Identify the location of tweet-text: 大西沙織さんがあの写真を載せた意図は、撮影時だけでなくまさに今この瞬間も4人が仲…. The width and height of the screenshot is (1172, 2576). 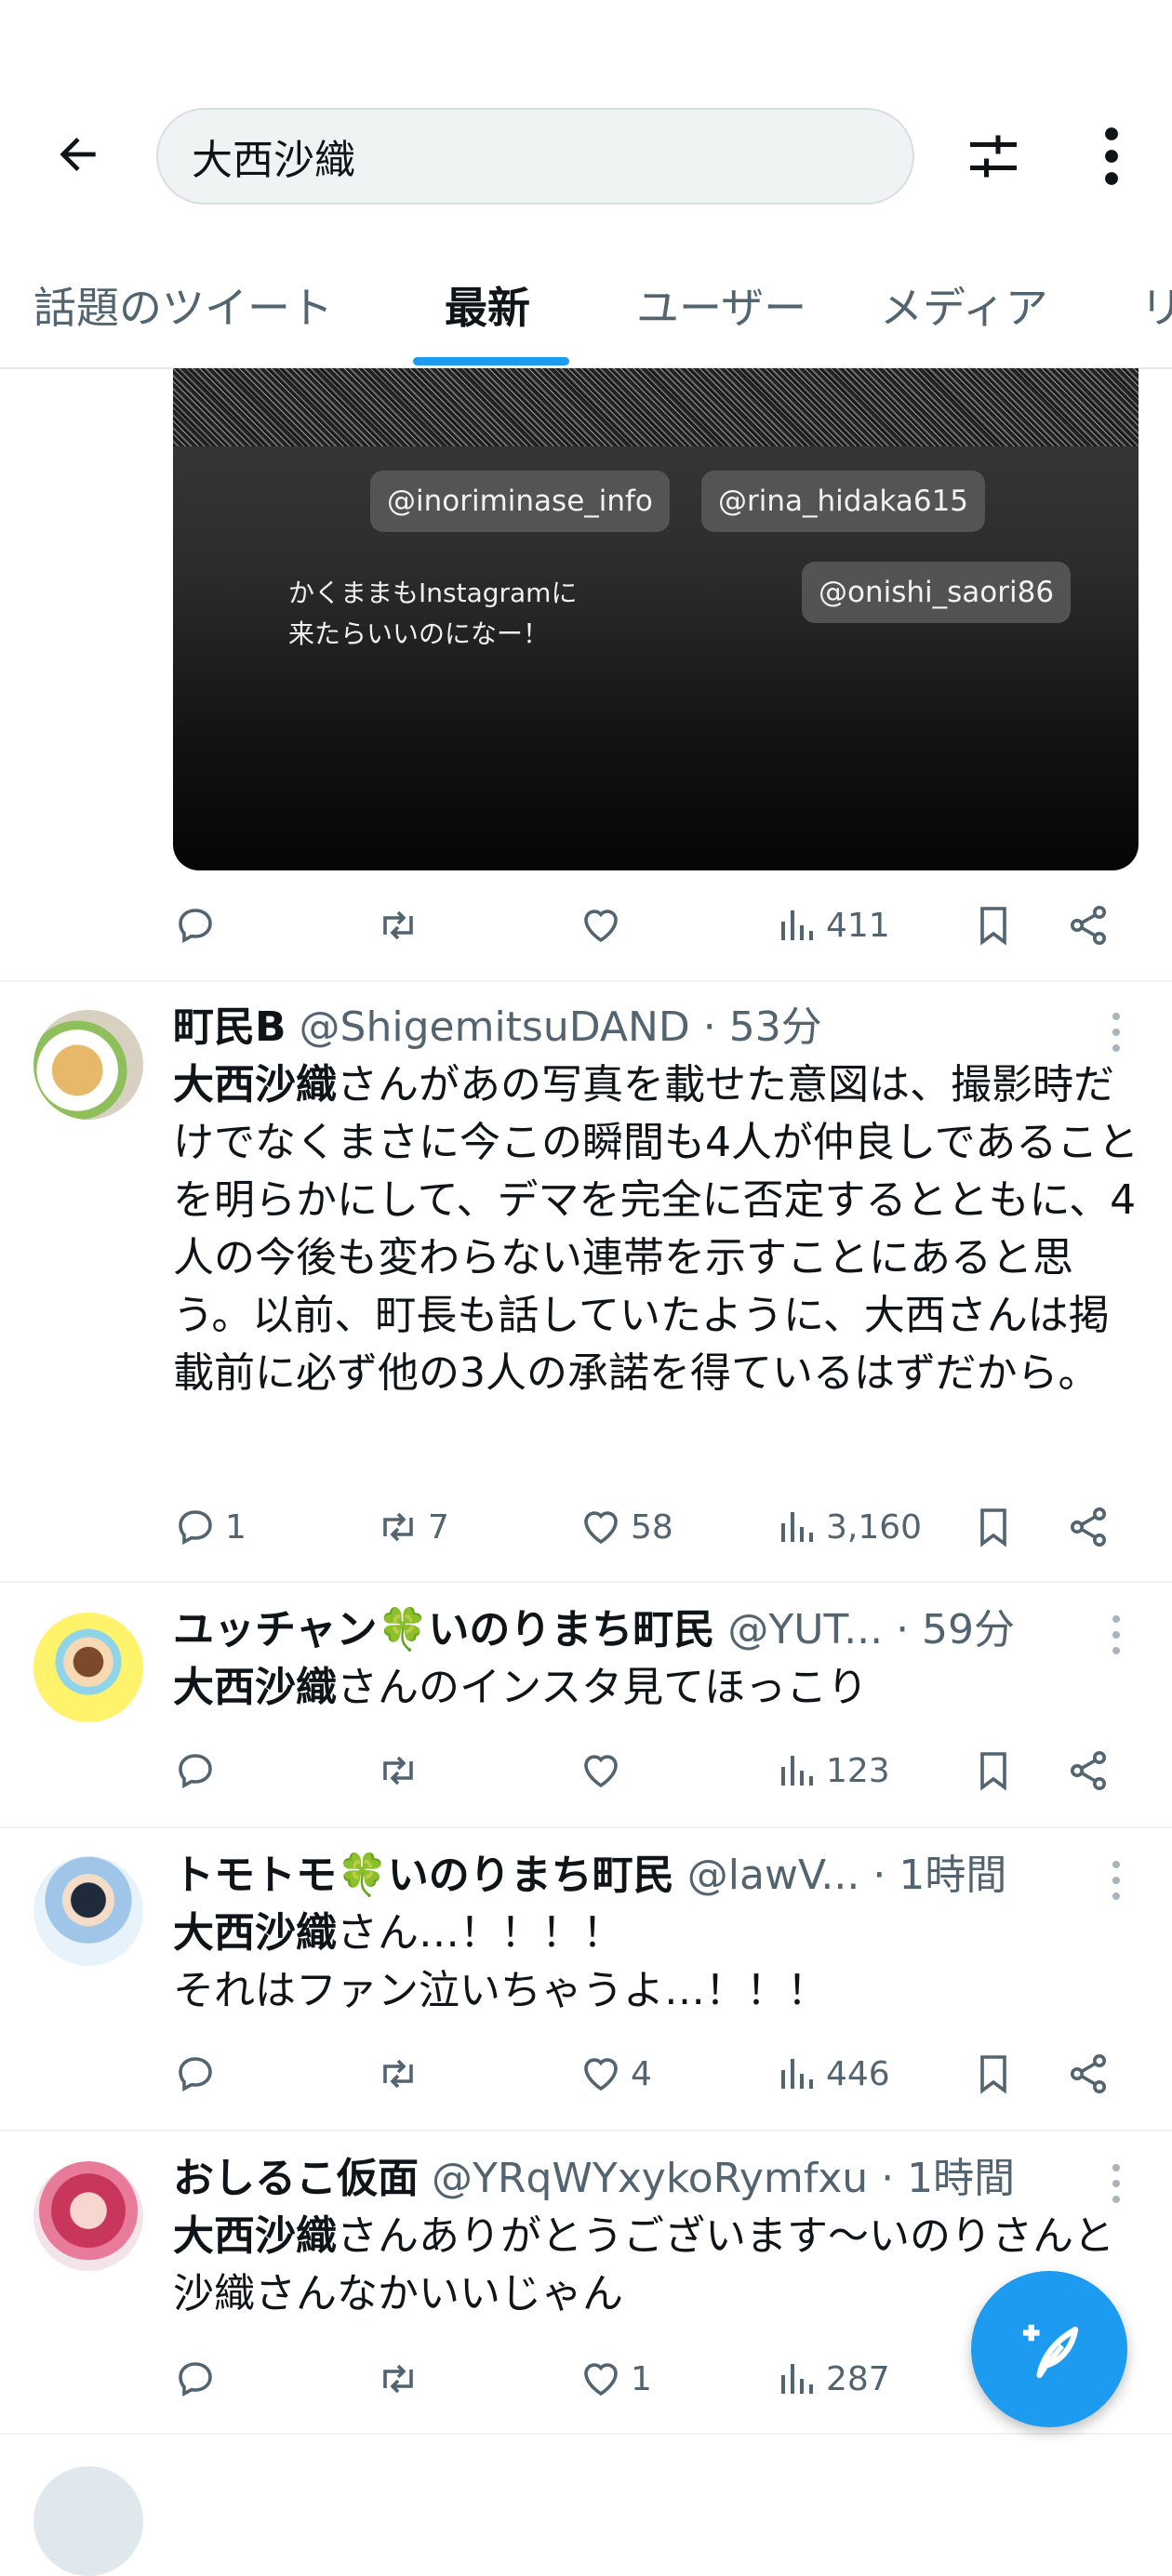
(656, 1229).